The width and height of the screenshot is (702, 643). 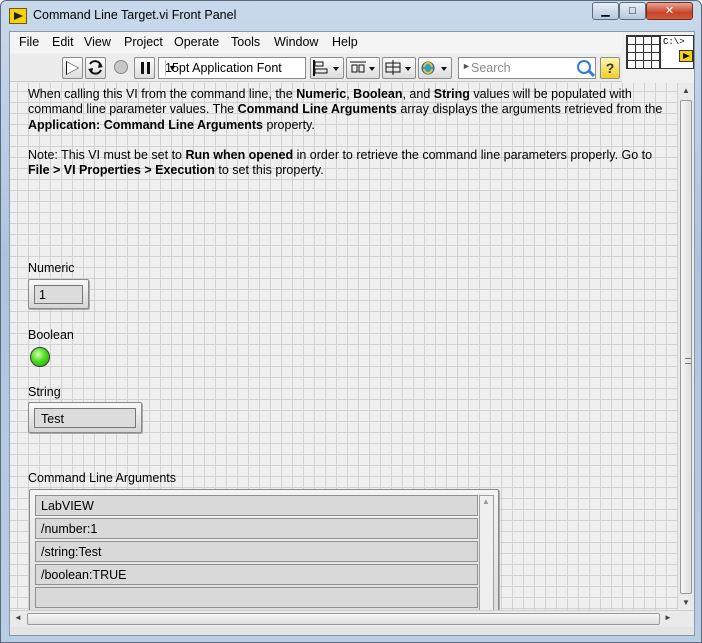 What do you see at coordinates (677, 52) in the screenshot?
I see `vi-icon: C:\>` at bounding box center [677, 52].